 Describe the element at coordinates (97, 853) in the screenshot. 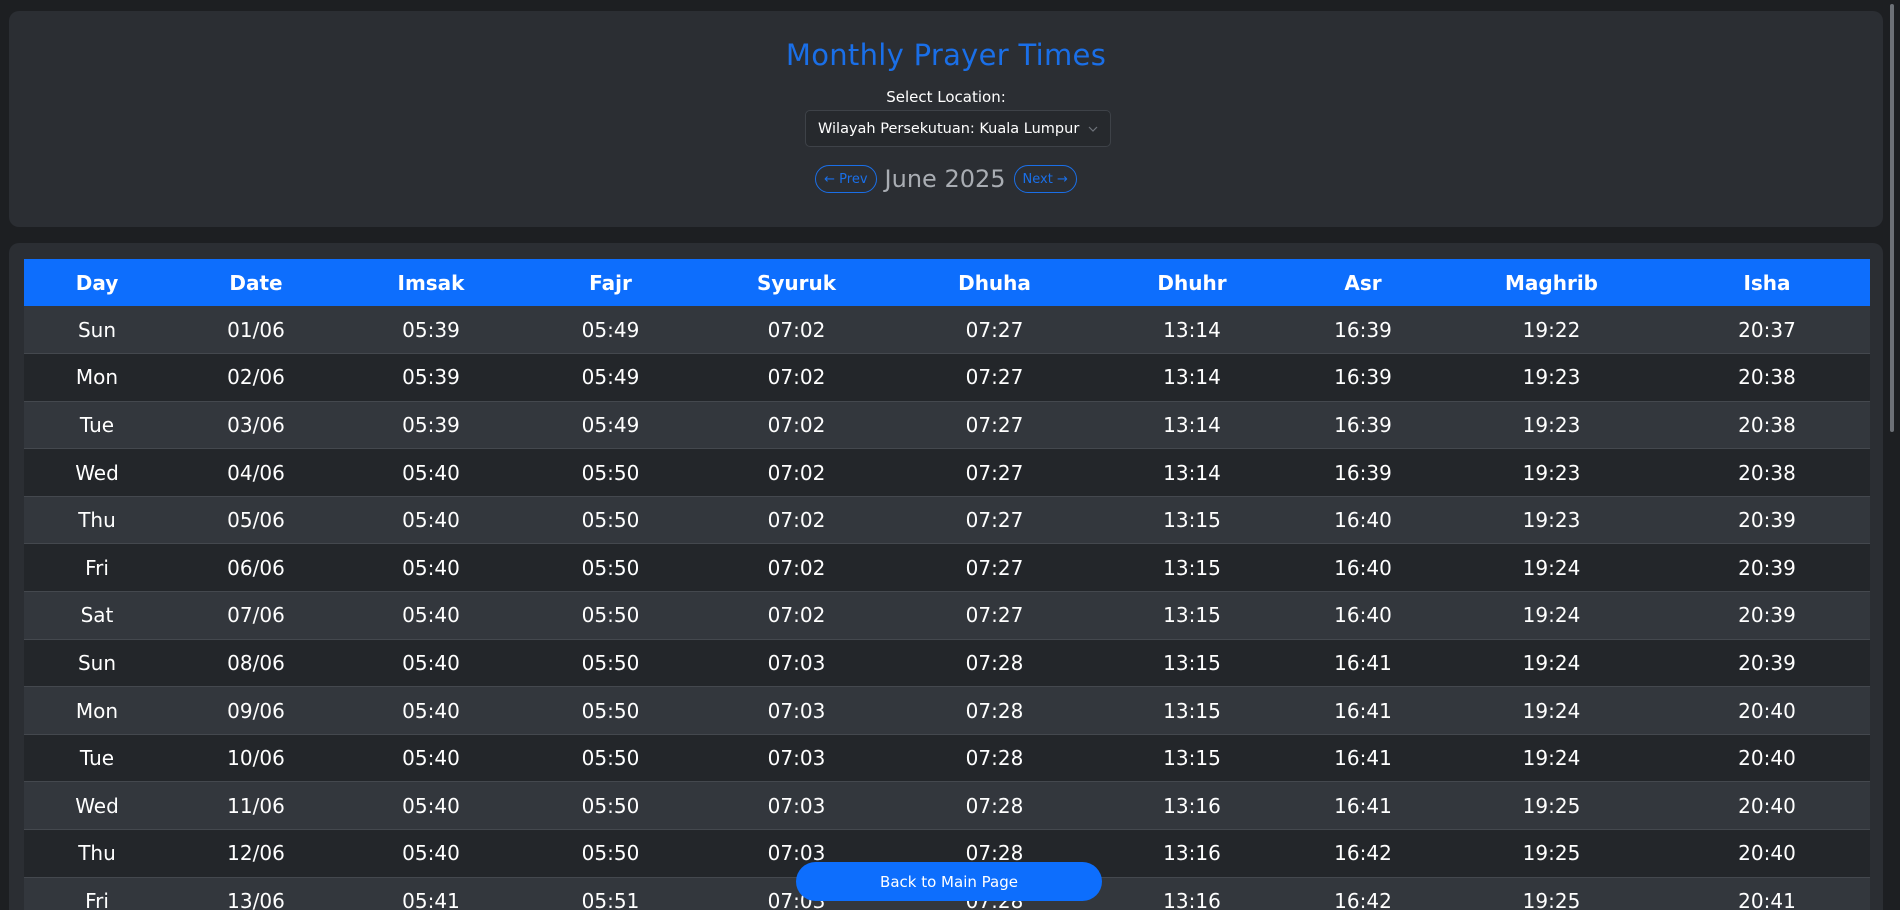

I see `cell-day: Thu` at that location.